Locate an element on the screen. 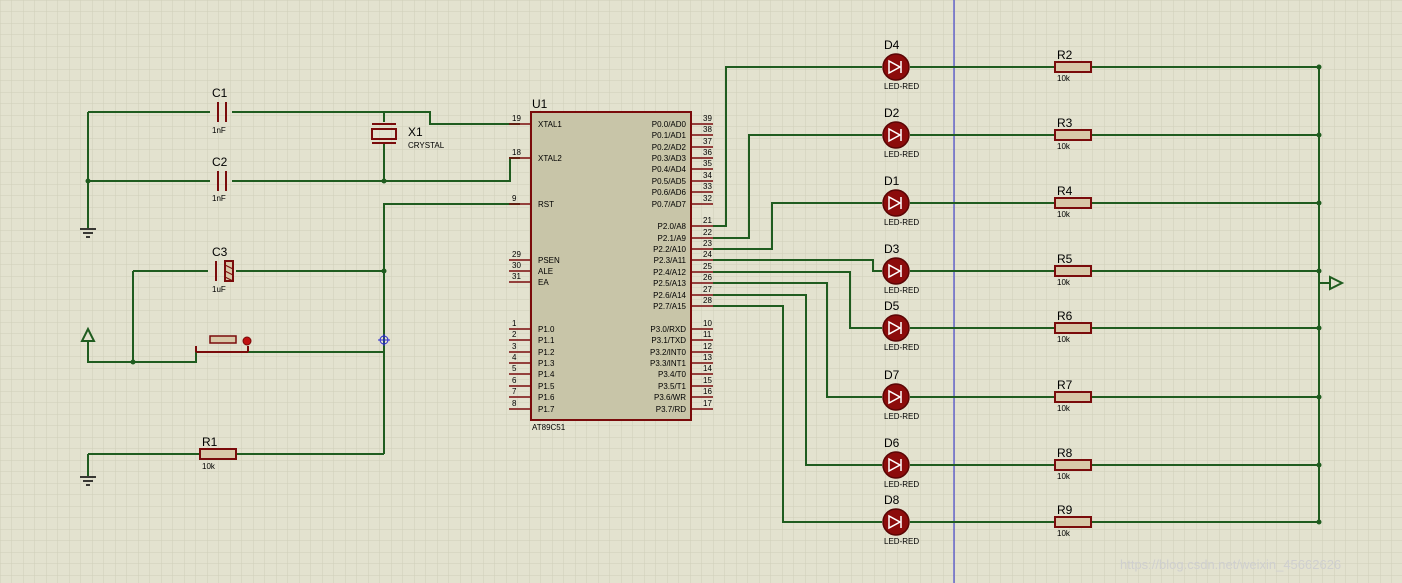 Image resolution: width=1402 pixels, height=583 pixels. pin-name: P3.3/INT1 is located at coordinates (668, 363).